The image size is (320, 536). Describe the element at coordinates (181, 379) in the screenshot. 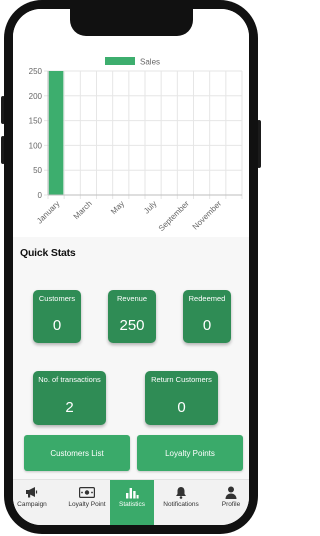

I see `return-customers-stat-label: Return Customers` at that location.